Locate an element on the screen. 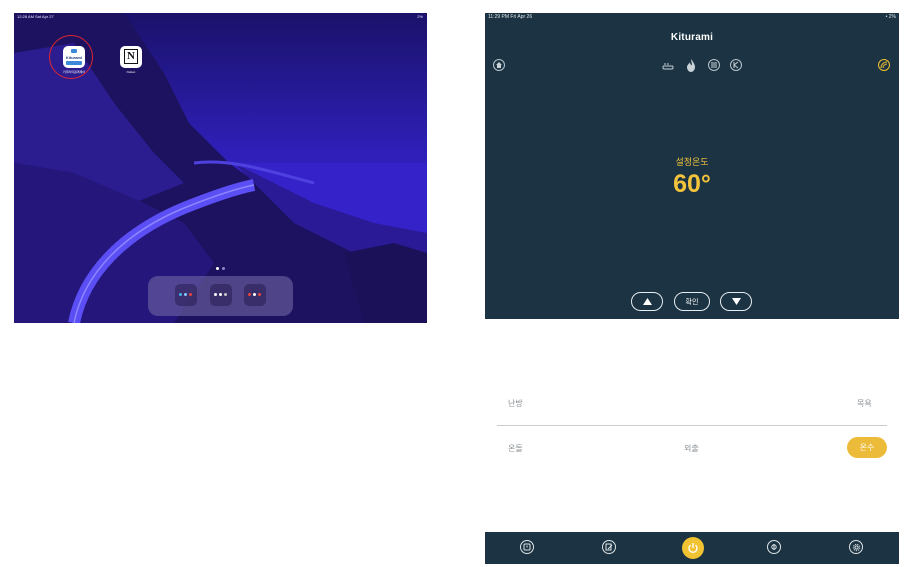 This screenshot has height=567, width=917. dock is located at coordinates (220, 296).